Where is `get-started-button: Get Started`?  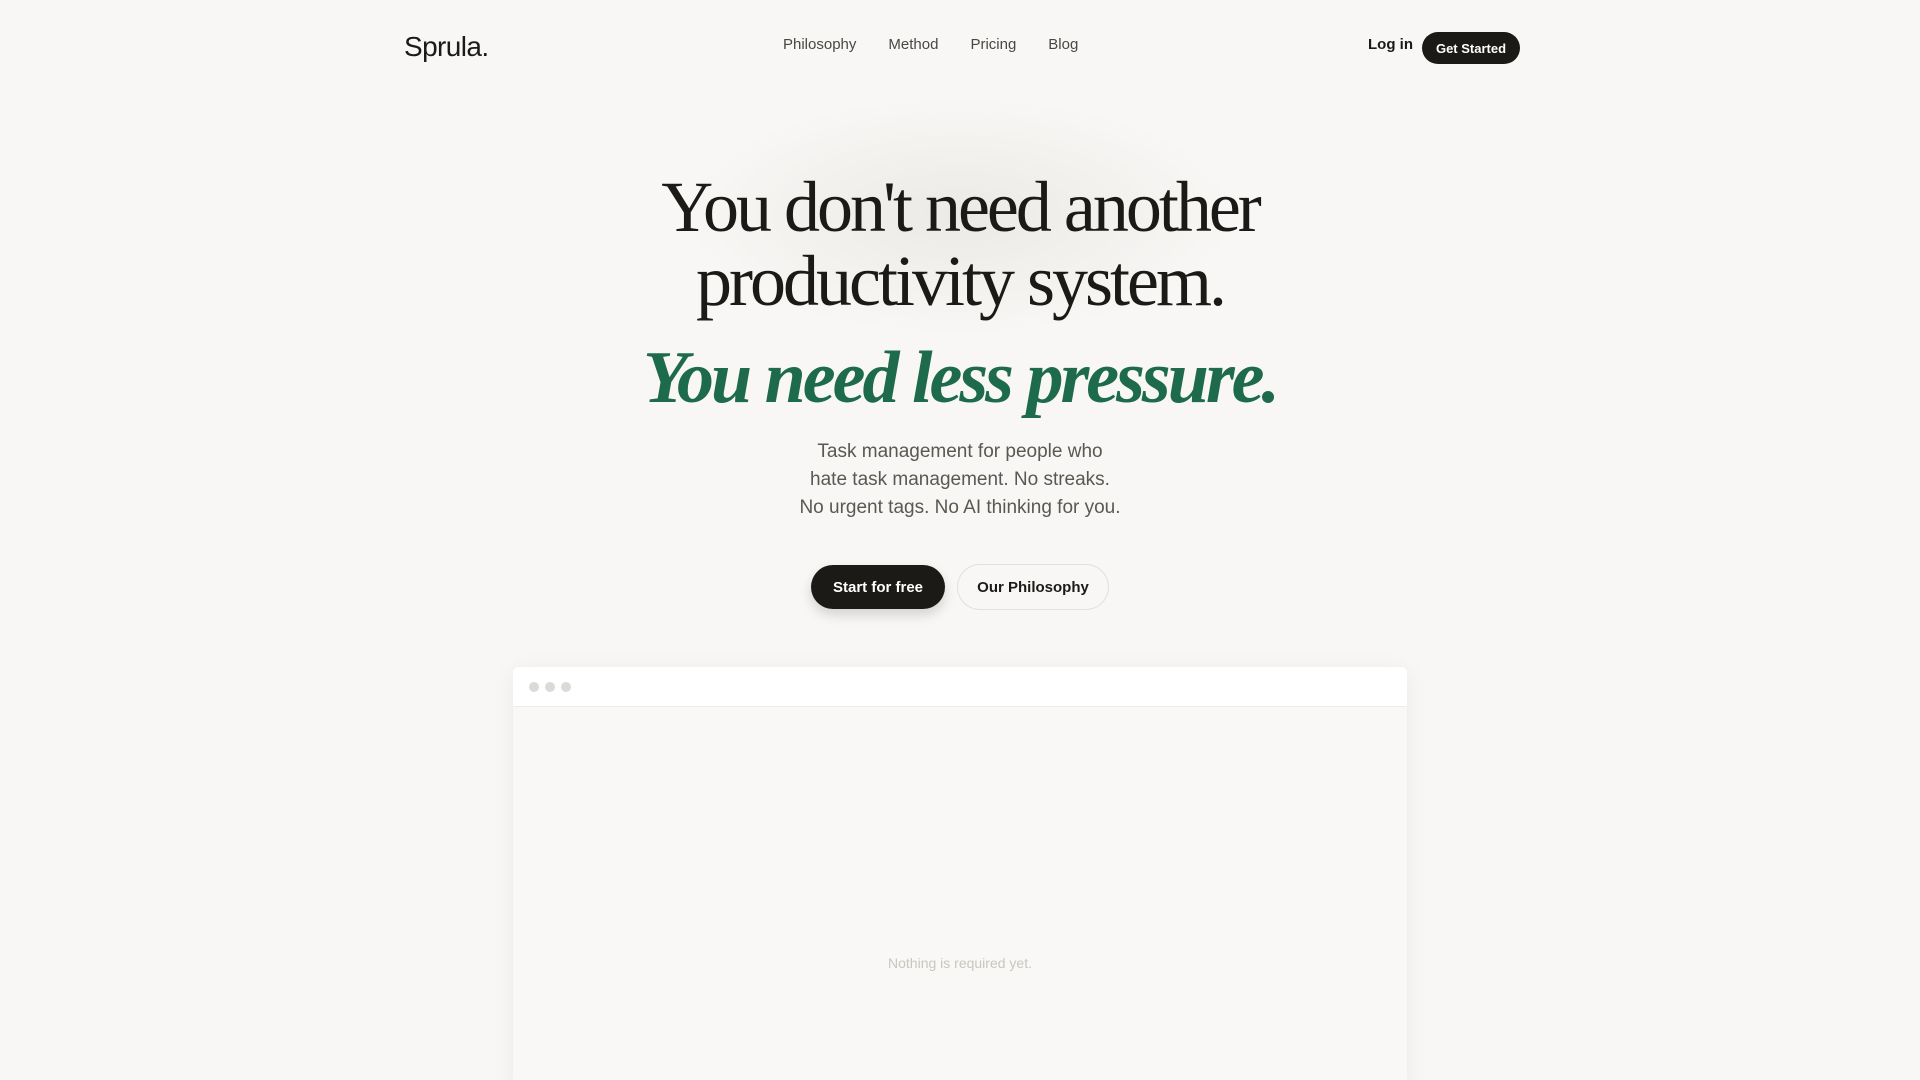
get-started-button: Get Started is located at coordinates (1471, 48).